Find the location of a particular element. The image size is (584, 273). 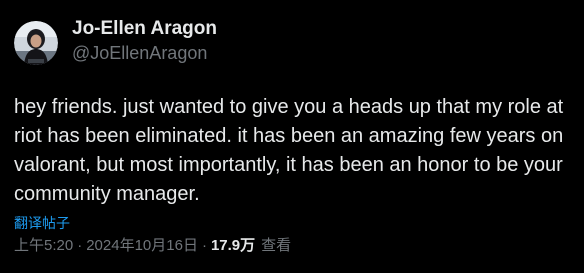

profile-photo-icon is located at coordinates (36, 43).